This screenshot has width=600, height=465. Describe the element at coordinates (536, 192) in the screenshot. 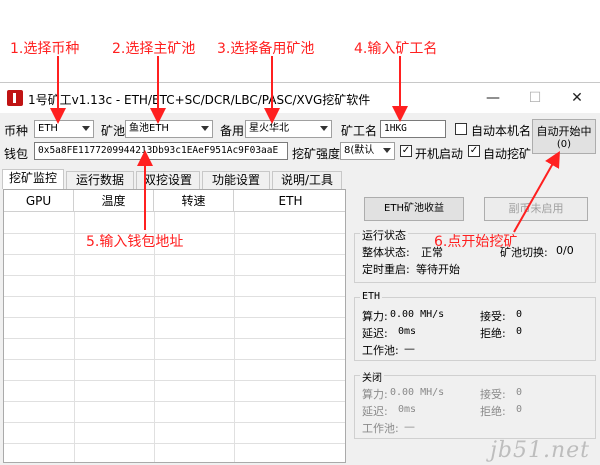

I see `arrow-to-start-button` at that location.